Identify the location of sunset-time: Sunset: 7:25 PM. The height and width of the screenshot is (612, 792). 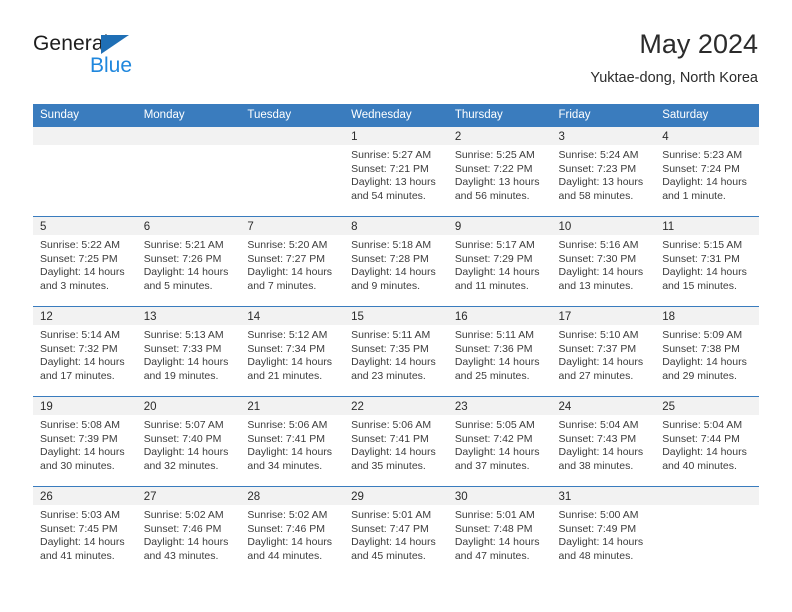
(79, 258).